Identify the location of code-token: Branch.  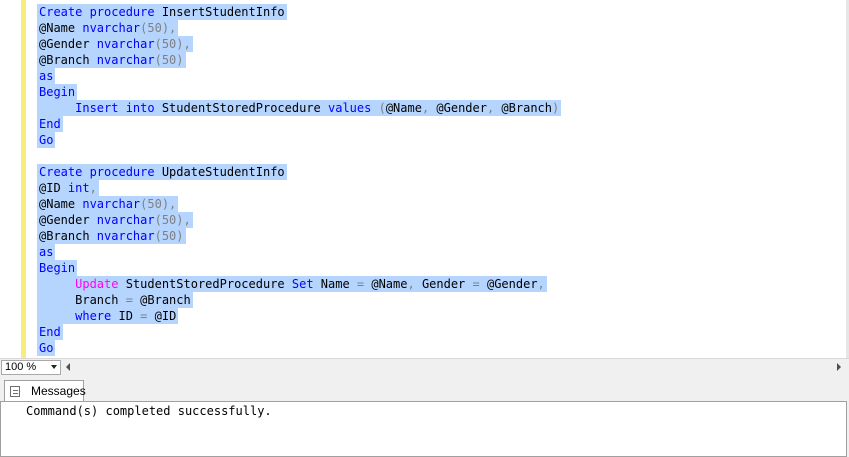
(100, 300).